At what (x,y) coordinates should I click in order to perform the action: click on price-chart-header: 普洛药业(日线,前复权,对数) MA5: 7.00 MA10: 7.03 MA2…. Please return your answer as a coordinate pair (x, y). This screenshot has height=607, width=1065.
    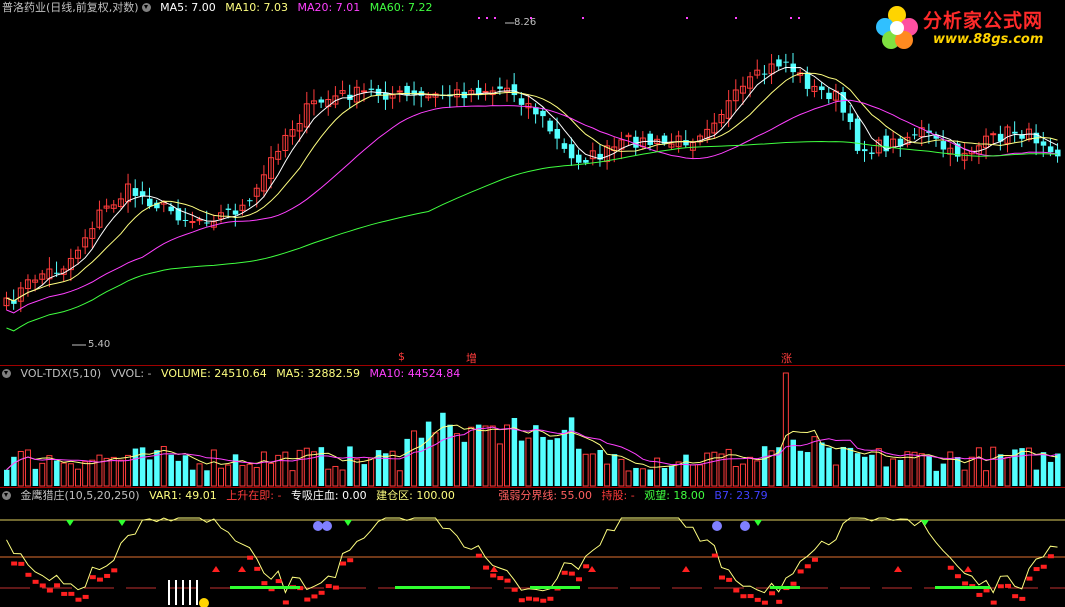
    Looking at the image, I should click on (220, 7).